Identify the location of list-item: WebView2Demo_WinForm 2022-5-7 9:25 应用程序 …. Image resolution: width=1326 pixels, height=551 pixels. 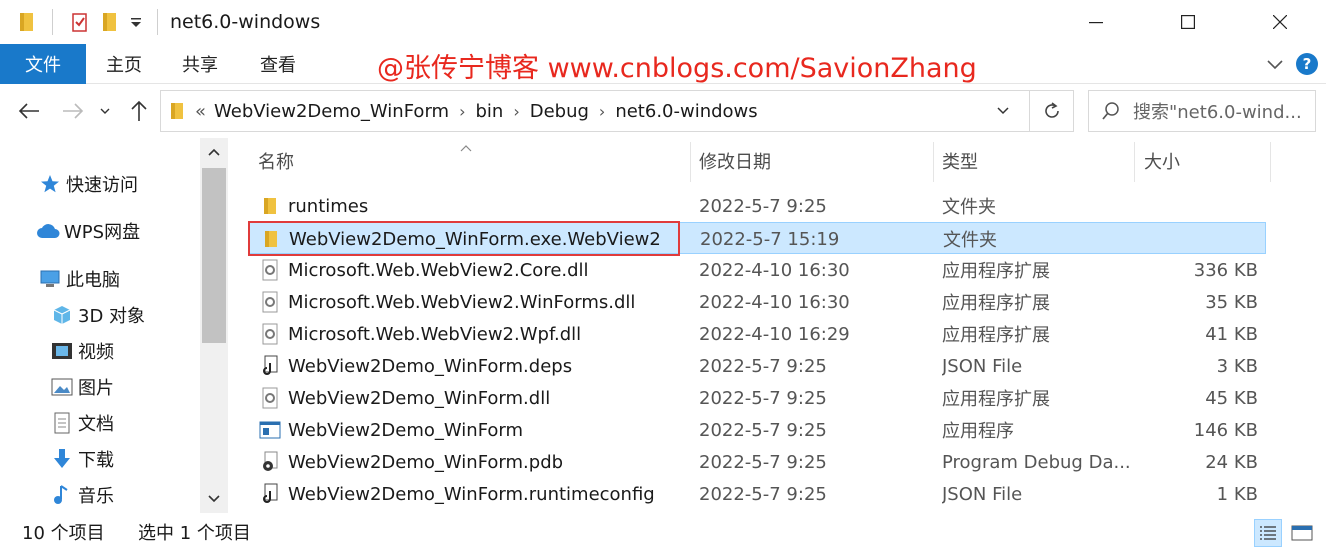
(757, 430).